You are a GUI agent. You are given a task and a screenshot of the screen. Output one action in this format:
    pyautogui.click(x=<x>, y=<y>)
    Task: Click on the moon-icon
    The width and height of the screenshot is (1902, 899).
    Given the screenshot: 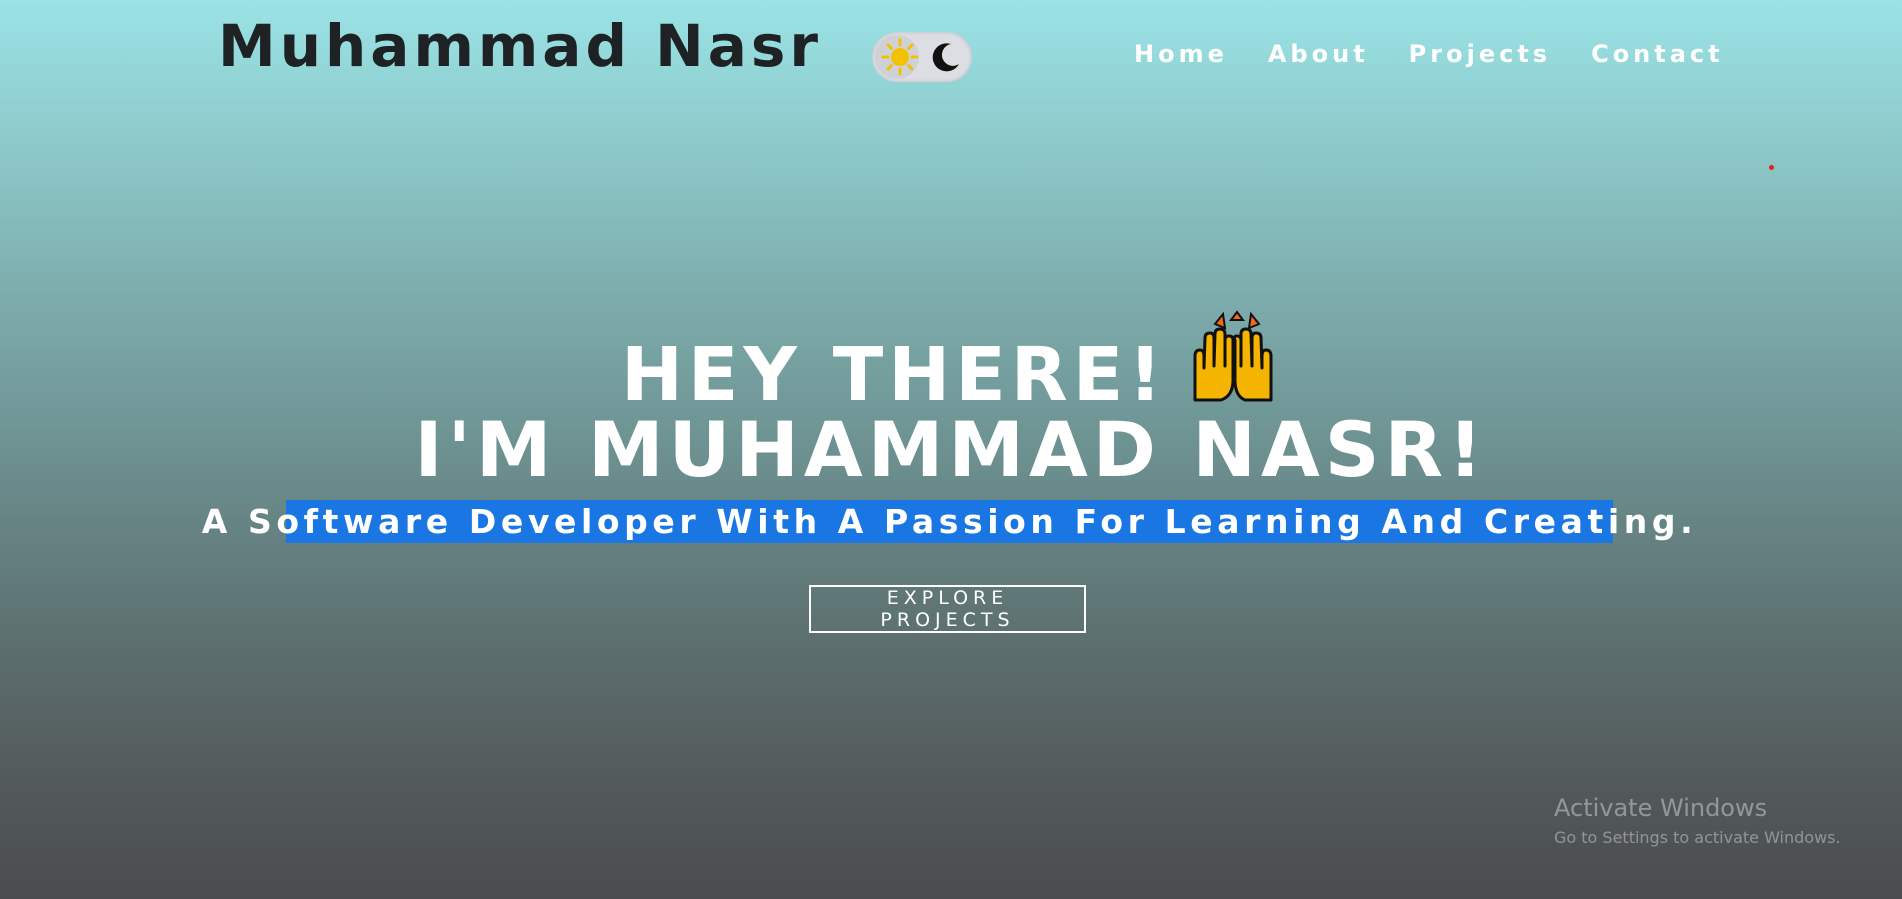 What is the action you would take?
    pyautogui.click(x=945, y=57)
    